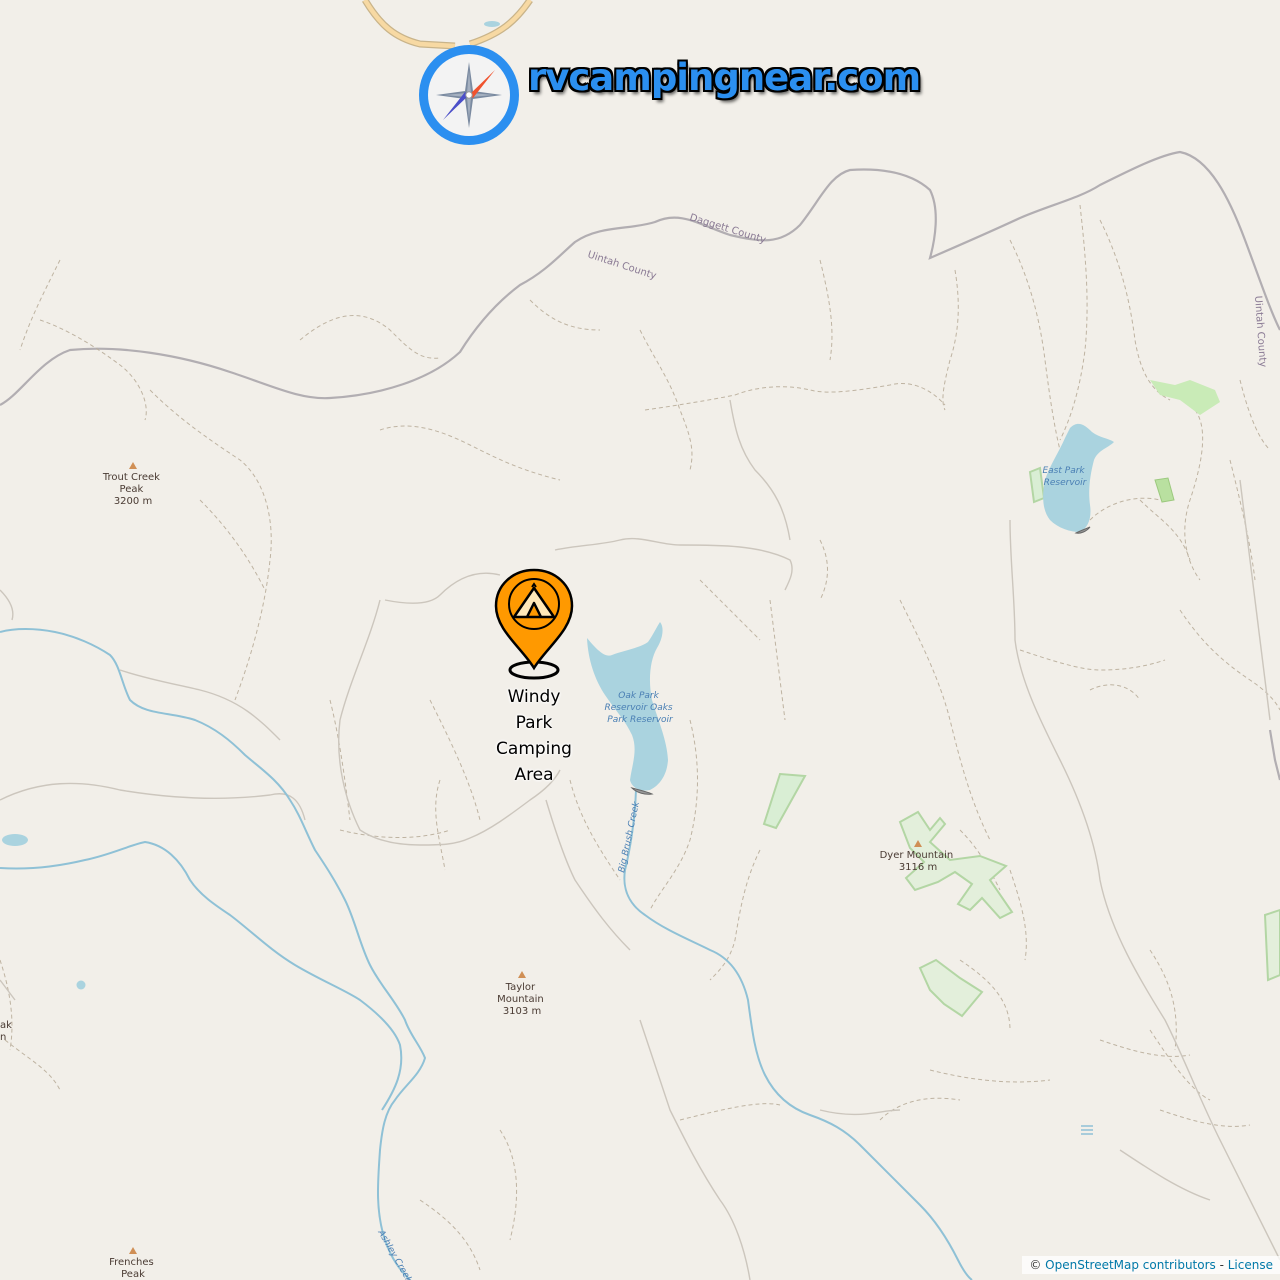 This screenshot has height=1280, width=1280. I want to click on site-name: rvcampingnear.com, so click(724, 77).